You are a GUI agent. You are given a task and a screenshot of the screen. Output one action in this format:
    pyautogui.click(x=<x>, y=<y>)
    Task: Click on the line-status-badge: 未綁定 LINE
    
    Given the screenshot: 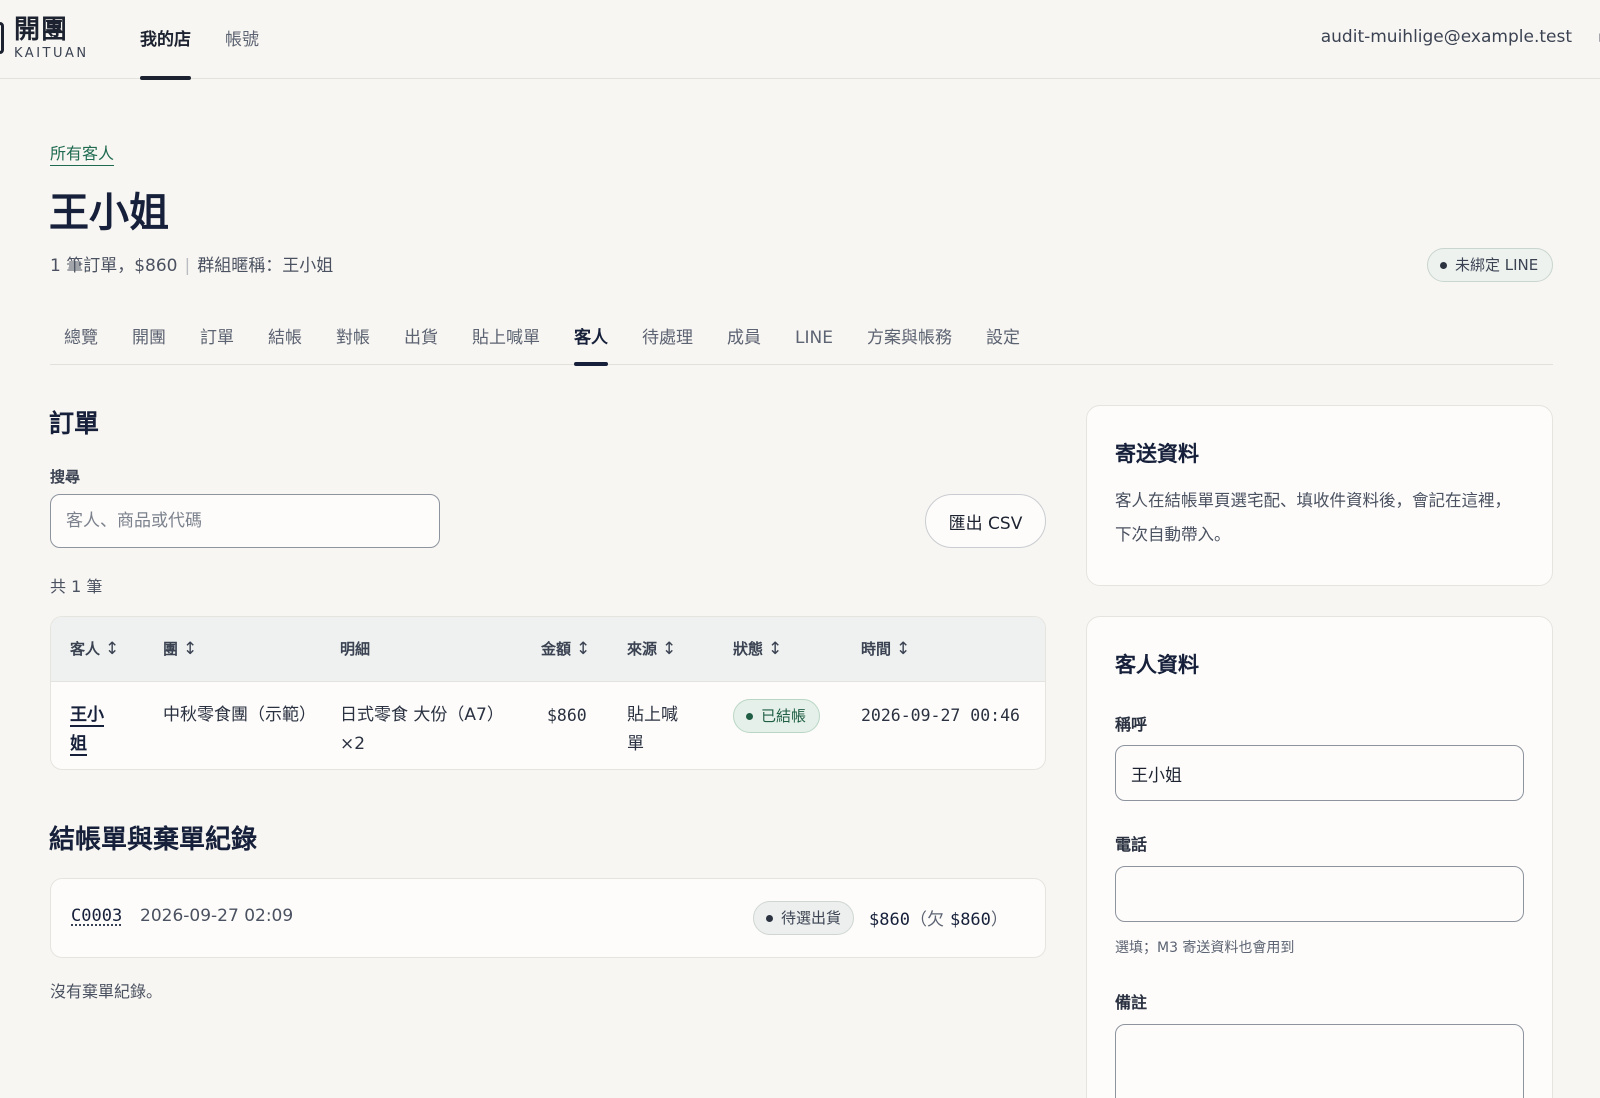 What is the action you would take?
    pyautogui.click(x=1490, y=265)
    